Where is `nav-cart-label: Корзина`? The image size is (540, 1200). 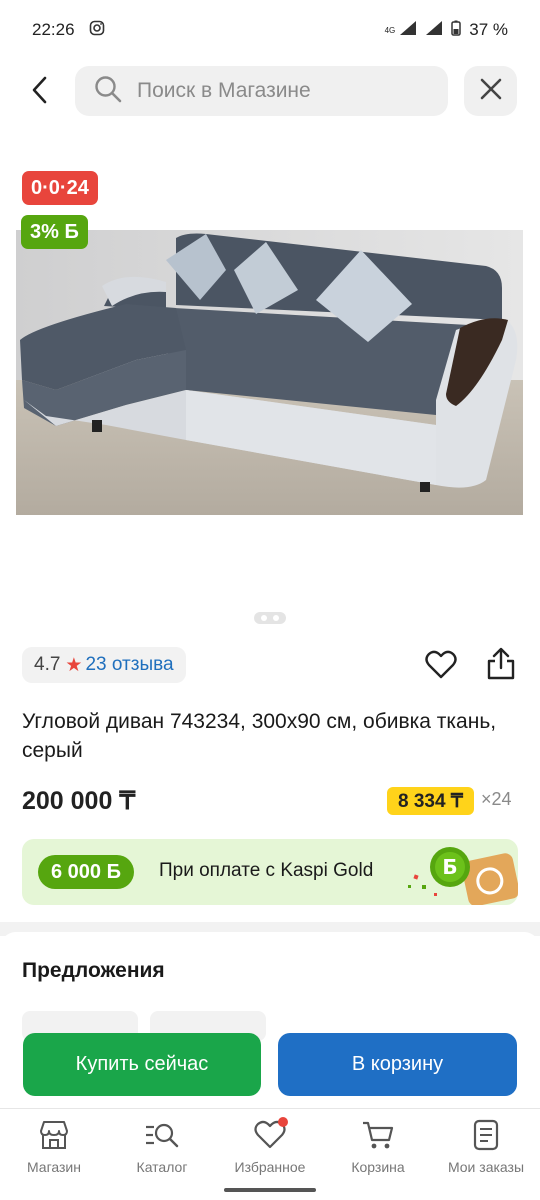
nav-cart-label: Корзина is located at coordinates (378, 1167).